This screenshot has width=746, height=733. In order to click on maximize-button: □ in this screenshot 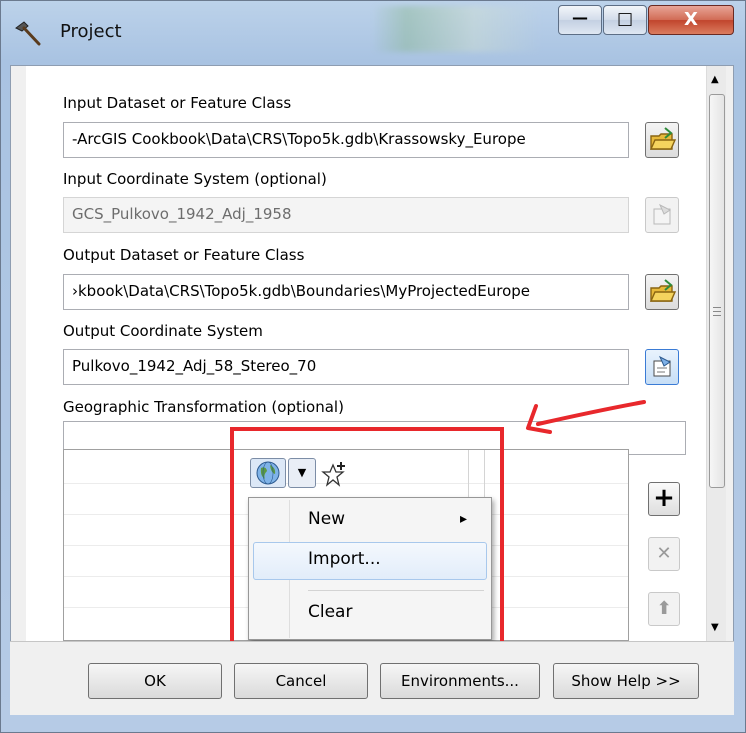, I will do `click(625, 20)`.